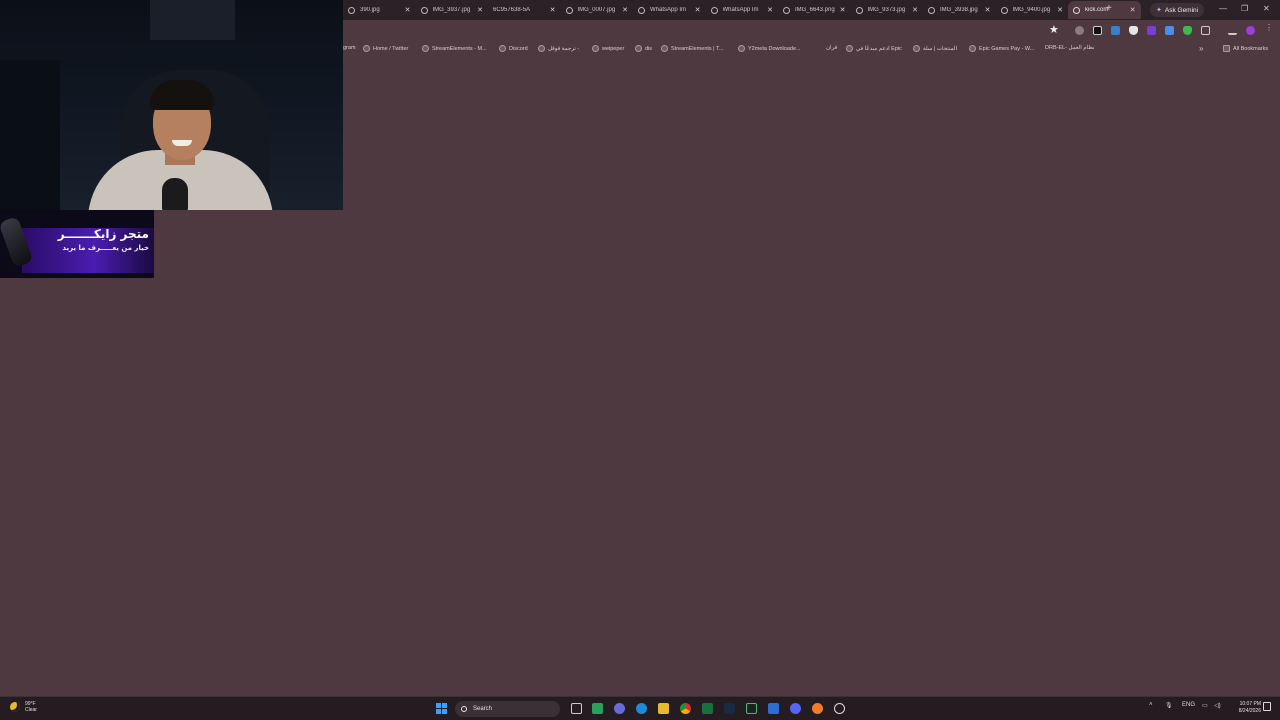 This screenshot has height=720, width=1280. What do you see at coordinates (1069, 48) in the screenshot?
I see `bookmark-item: DRB-EL- نظام العمل` at bounding box center [1069, 48].